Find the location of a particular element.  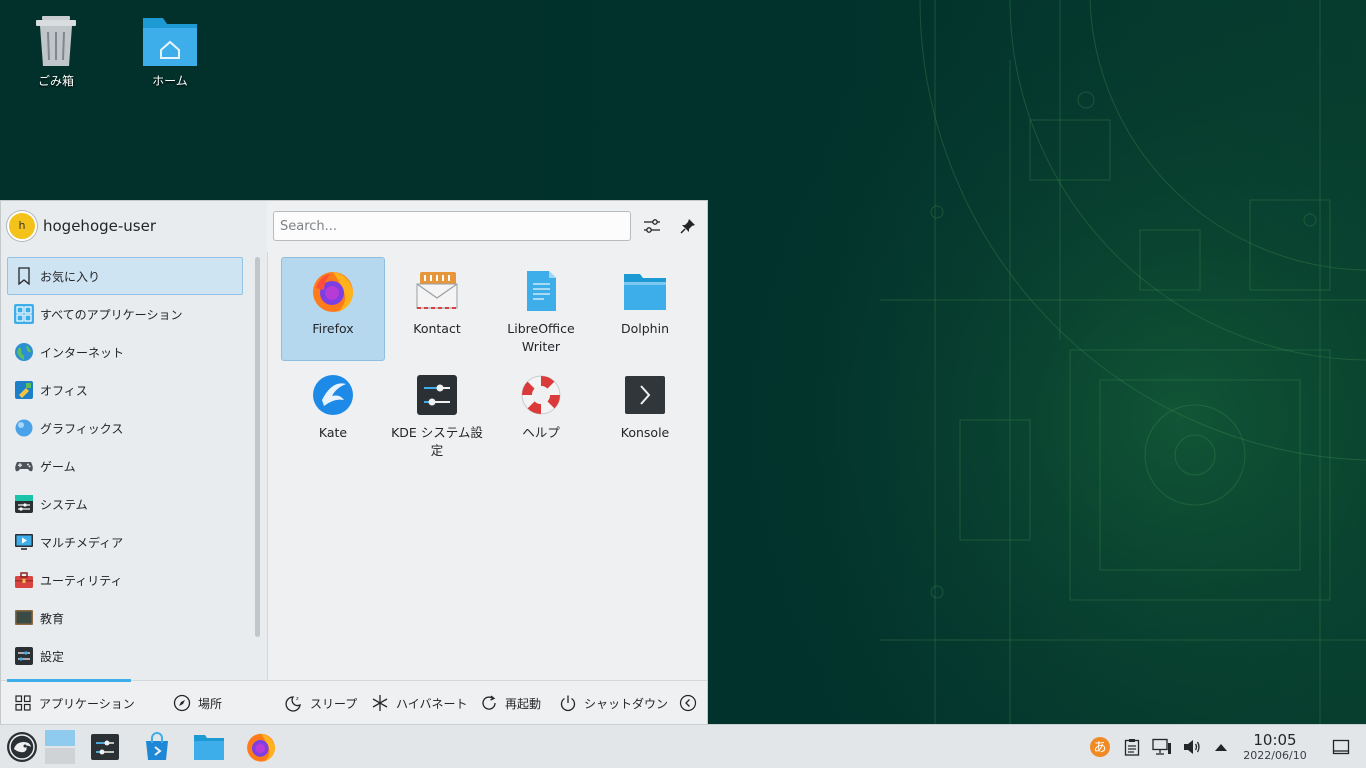

category-multimedia: マルチメディア is located at coordinates (125, 542).